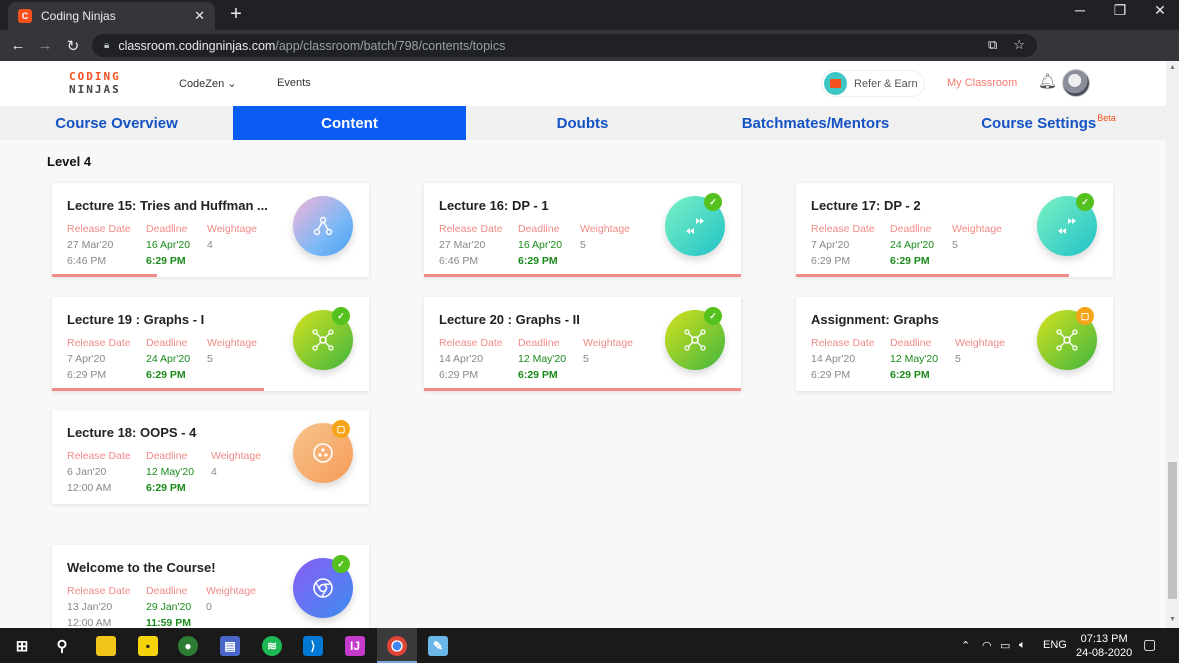  What do you see at coordinates (1172, 620) in the screenshot?
I see `scroll-down-icon: ▼` at bounding box center [1172, 620].